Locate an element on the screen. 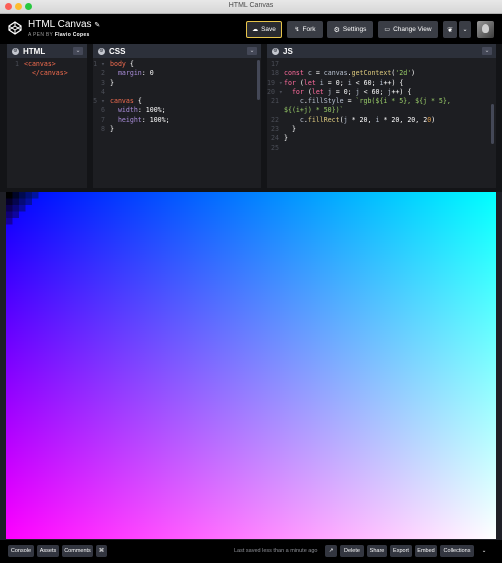 This screenshot has width=502, height=563. code-line: 4 is located at coordinates (177, 92).